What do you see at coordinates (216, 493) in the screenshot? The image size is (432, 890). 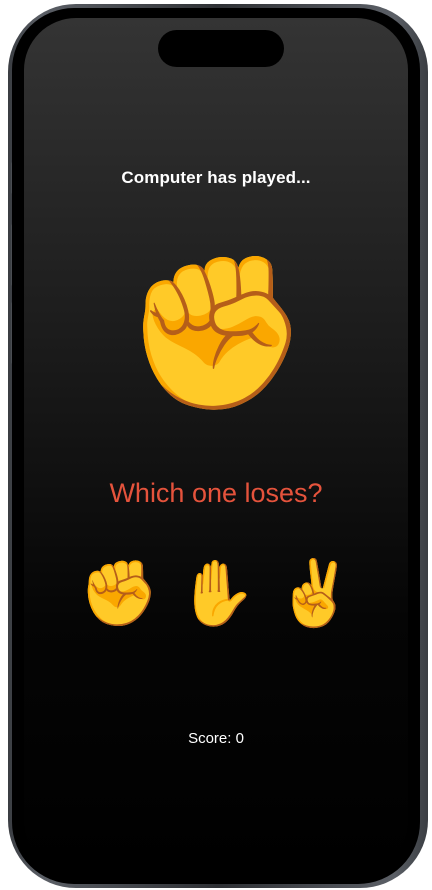 I see `question-prompt: Which one loses?` at bounding box center [216, 493].